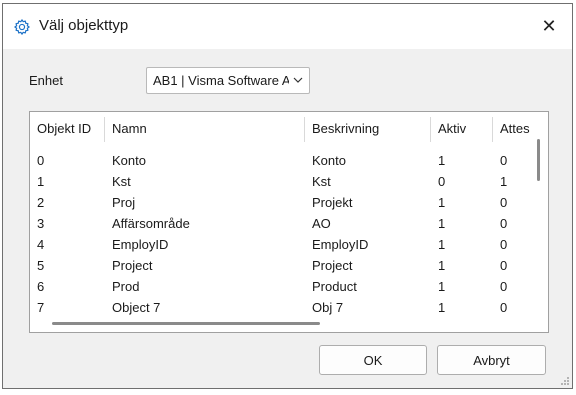  What do you see at coordinates (64, 128) in the screenshot?
I see `column-header-objekt-id: Objekt ID` at bounding box center [64, 128].